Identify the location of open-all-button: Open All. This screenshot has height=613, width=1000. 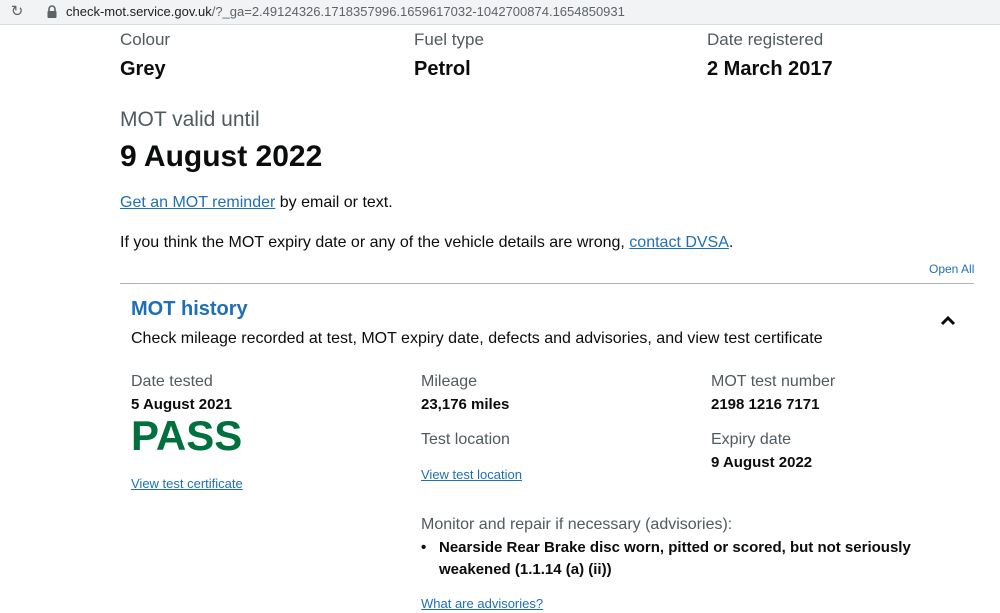
(951, 269).